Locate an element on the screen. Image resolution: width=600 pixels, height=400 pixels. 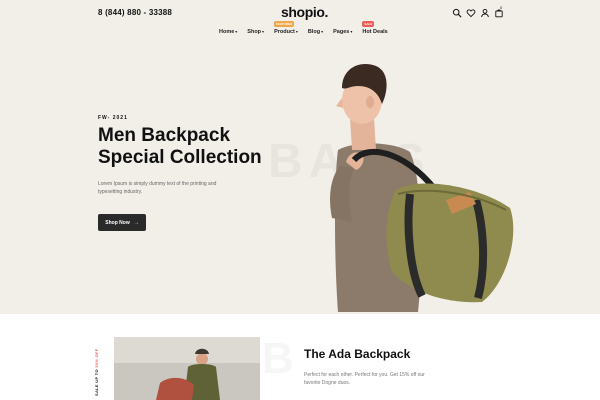
nav-item-product: FEATURED Product ▾ is located at coordinates (286, 28).